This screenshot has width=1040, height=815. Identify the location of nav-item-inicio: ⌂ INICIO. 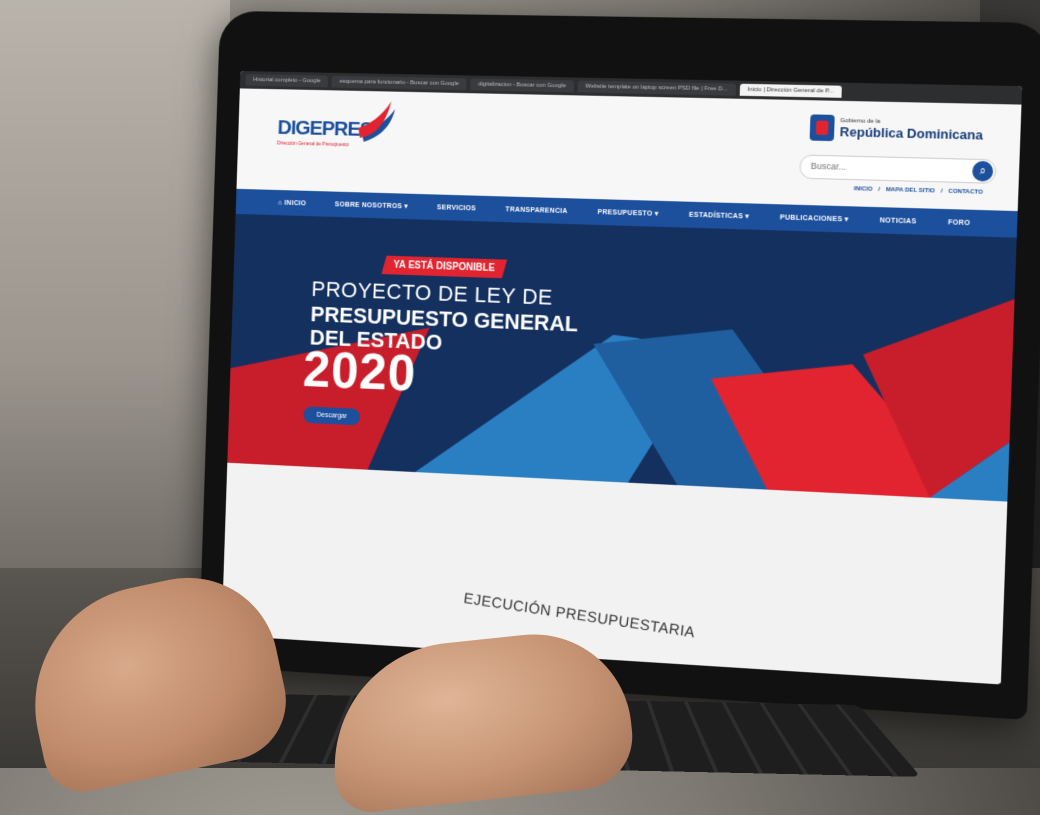
(292, 203).